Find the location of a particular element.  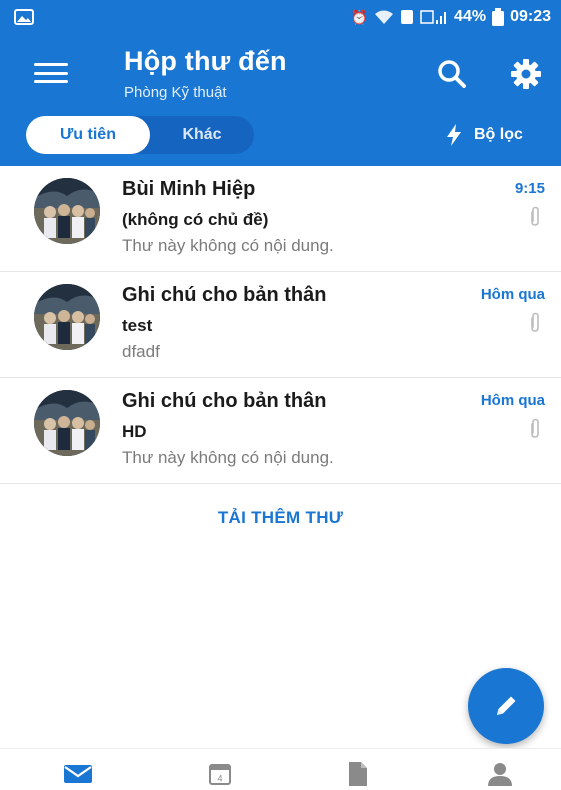

nav-mail is located at coordinates (78, 774).